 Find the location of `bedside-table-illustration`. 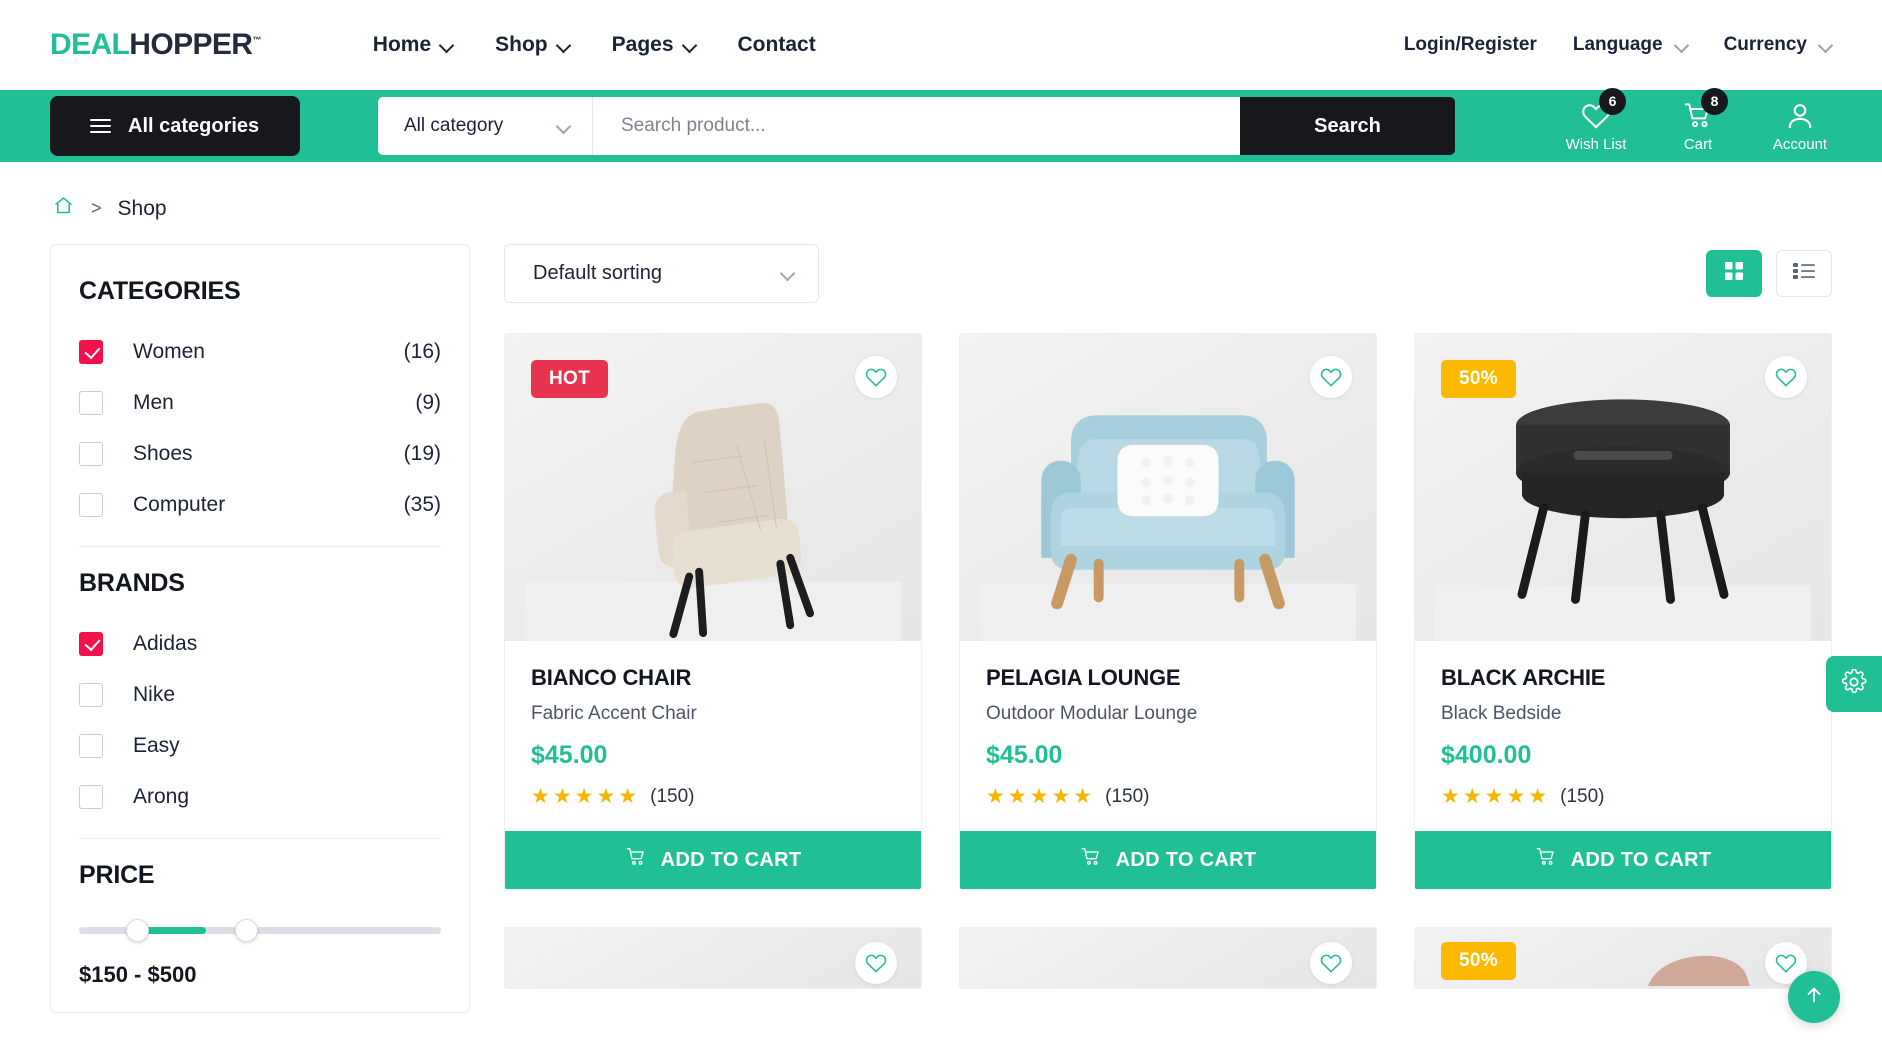

bedside-table-illustration is located at coordinates (1623, 520).